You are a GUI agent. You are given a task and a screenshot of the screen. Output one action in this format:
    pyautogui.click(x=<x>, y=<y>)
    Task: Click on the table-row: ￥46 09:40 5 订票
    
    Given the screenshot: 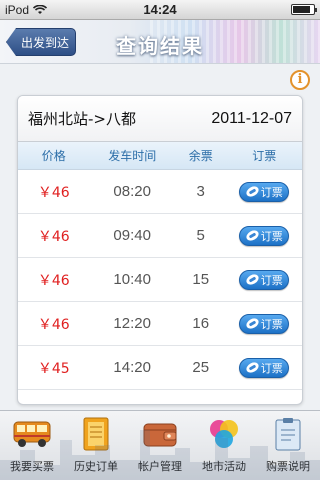 What is the action you would take?
    pyautogui.click(x=160, y=236)
    